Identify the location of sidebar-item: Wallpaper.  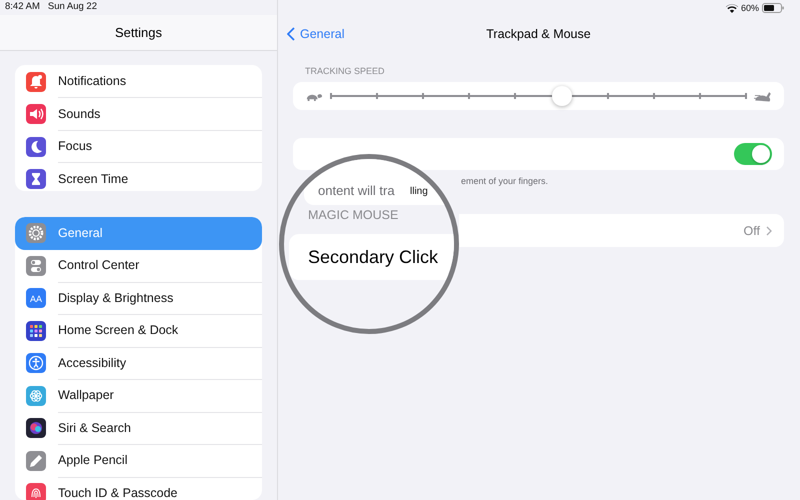
(138, 396).